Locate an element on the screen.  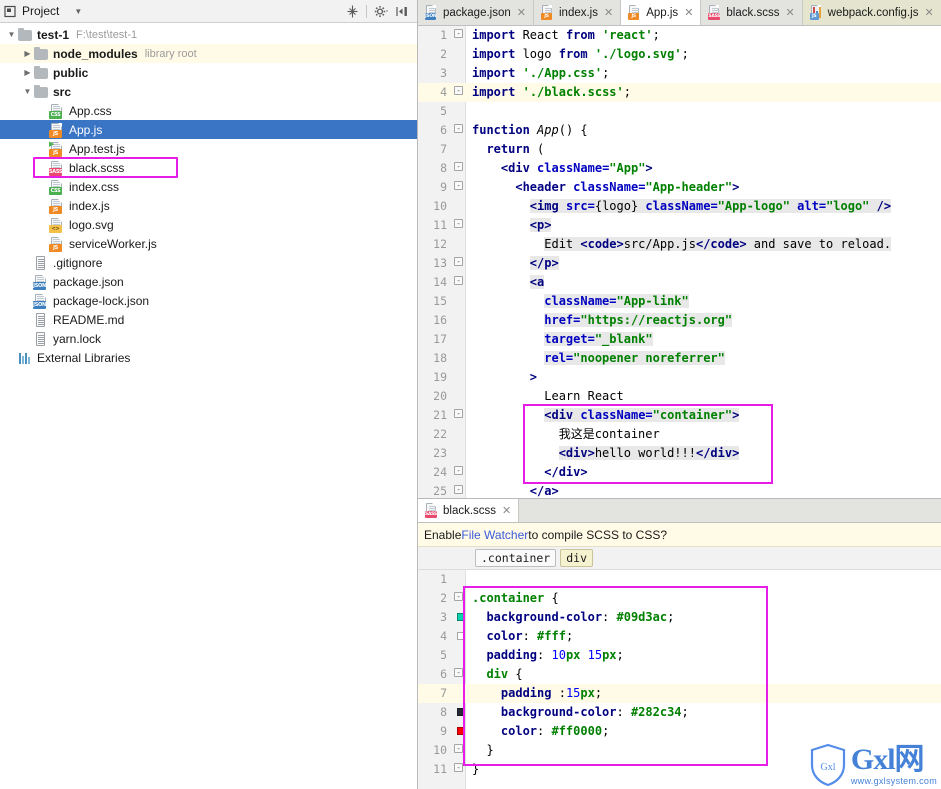
tree-item-serviceworker-js: ▶JS serviceWorker.js is located at coordinates (208, 243).